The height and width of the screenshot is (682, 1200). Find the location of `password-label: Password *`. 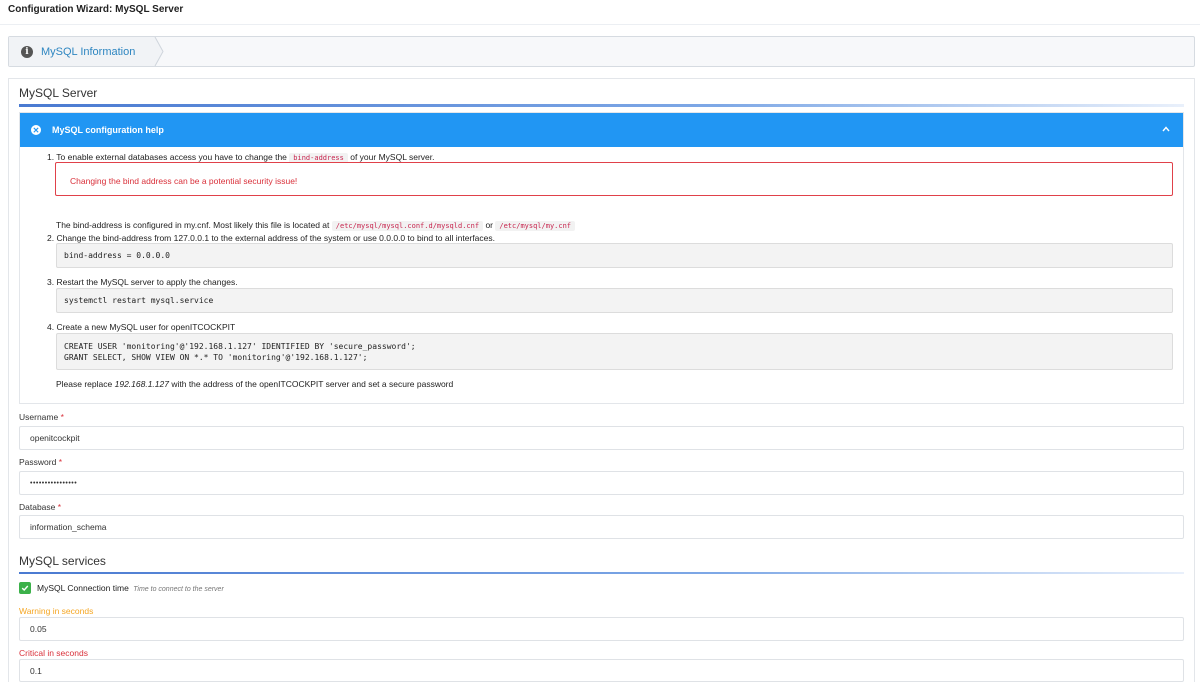

password-label: Password * is located at coordinates (40, 462).